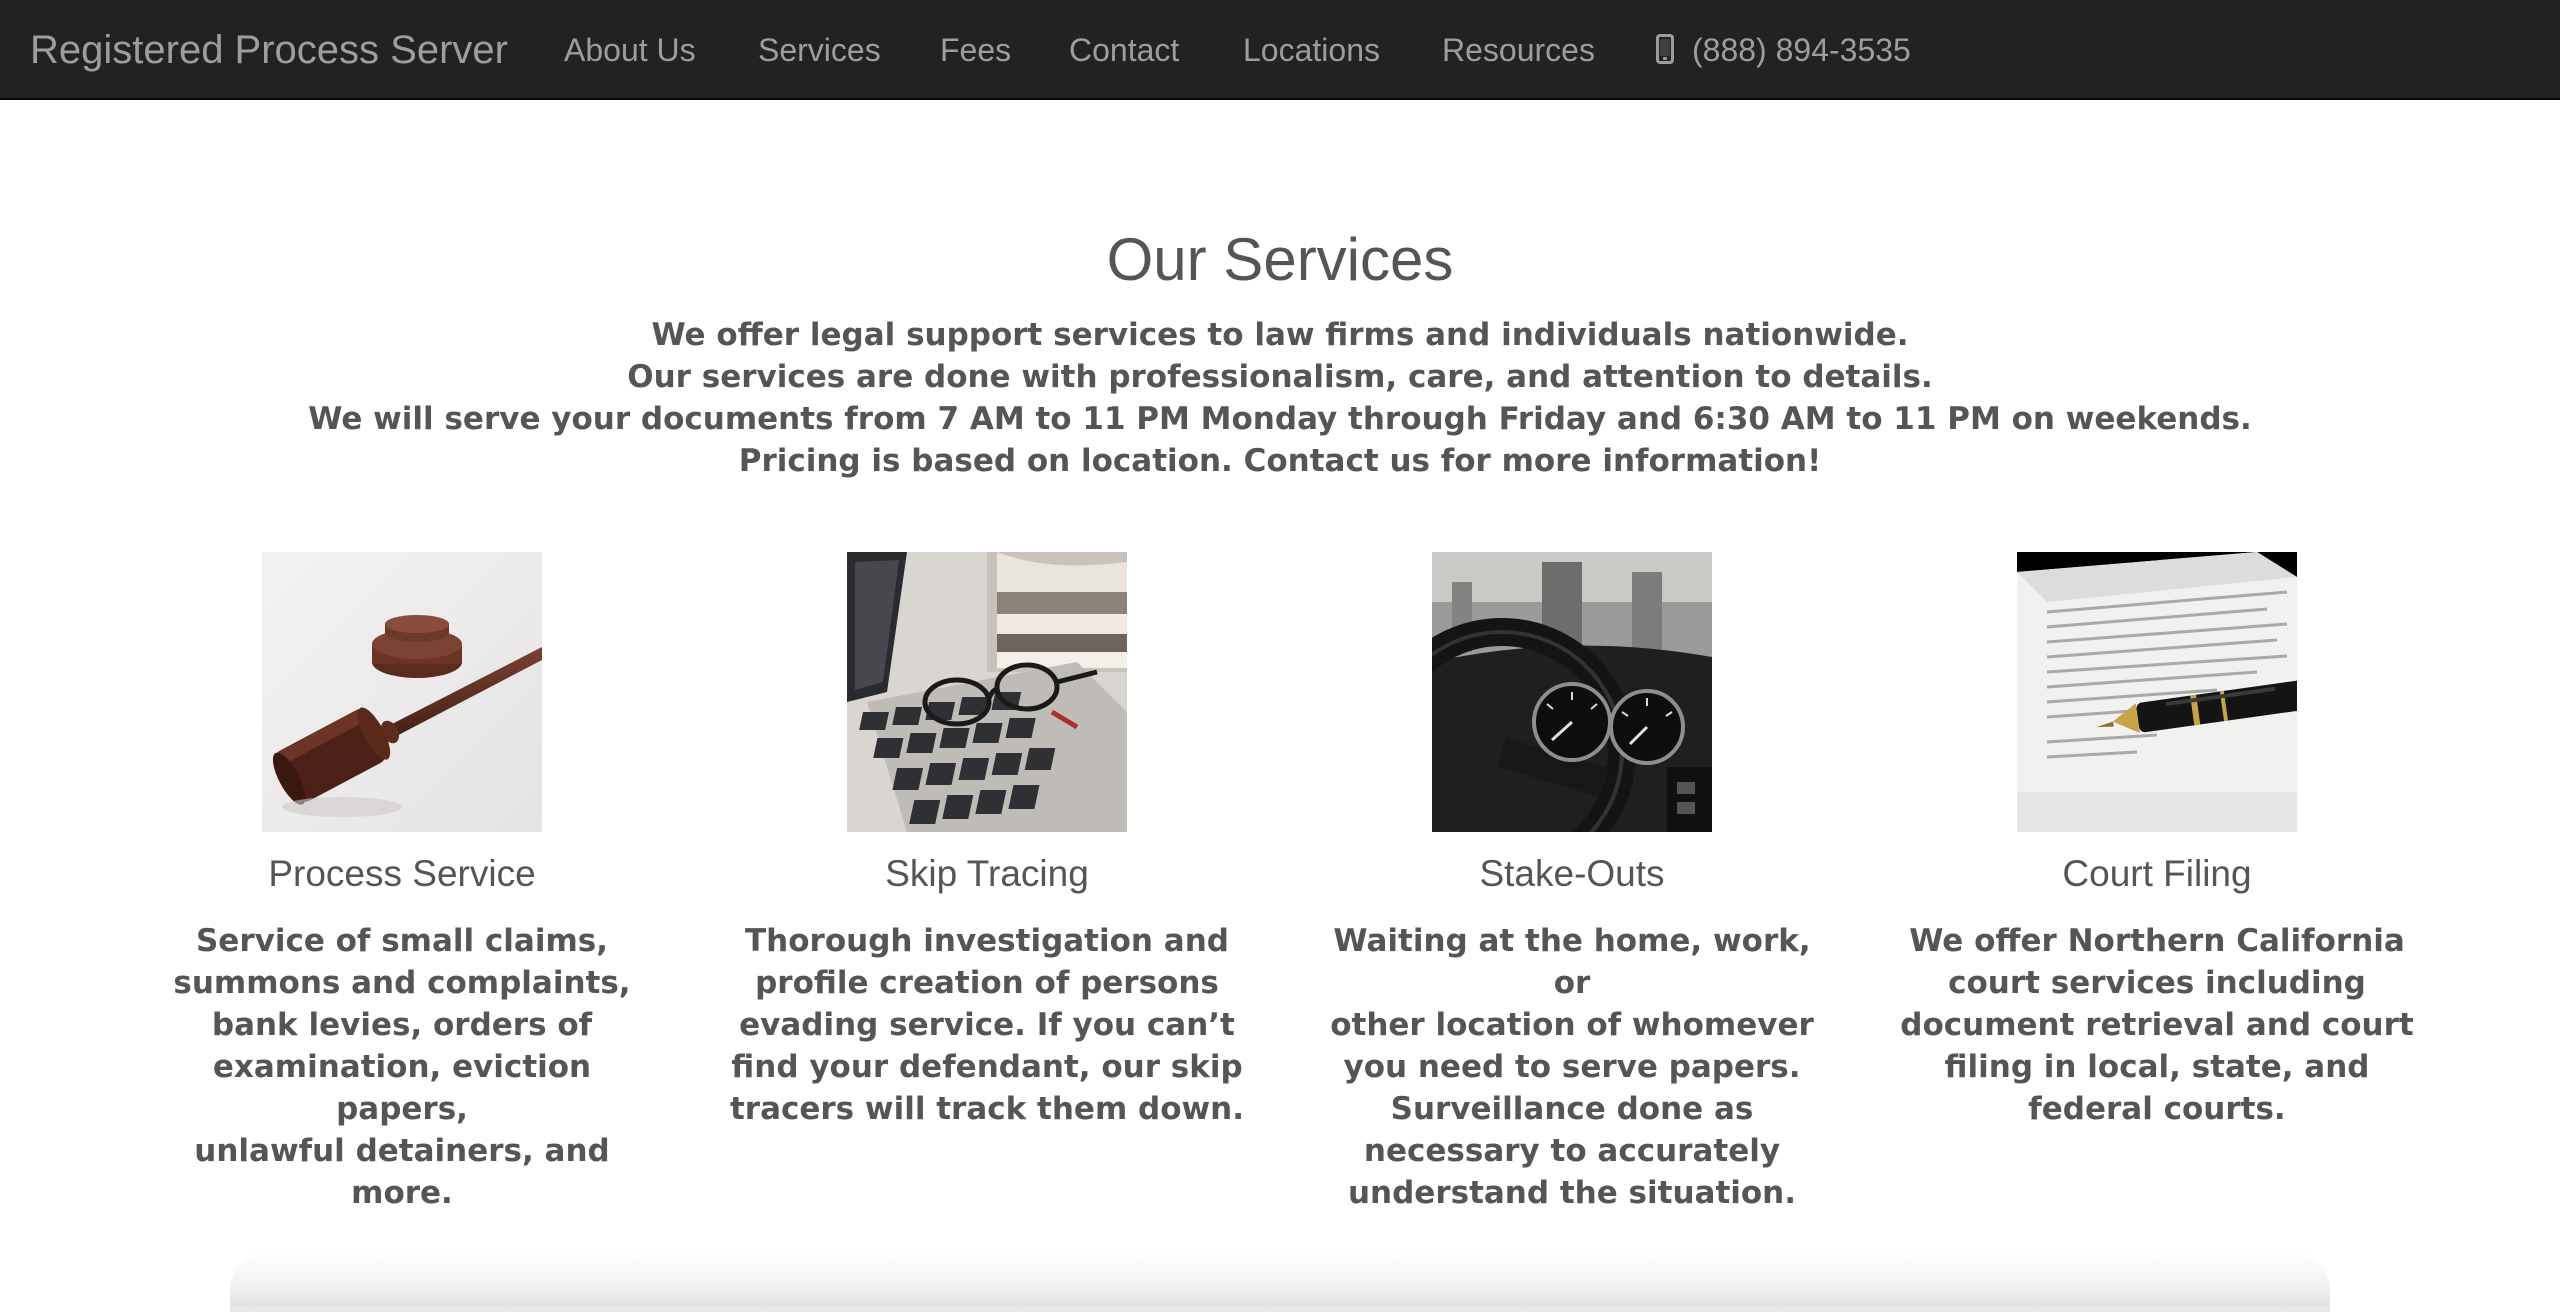  I want to click on nav-link-about-us: About Us, so click(630, 50).